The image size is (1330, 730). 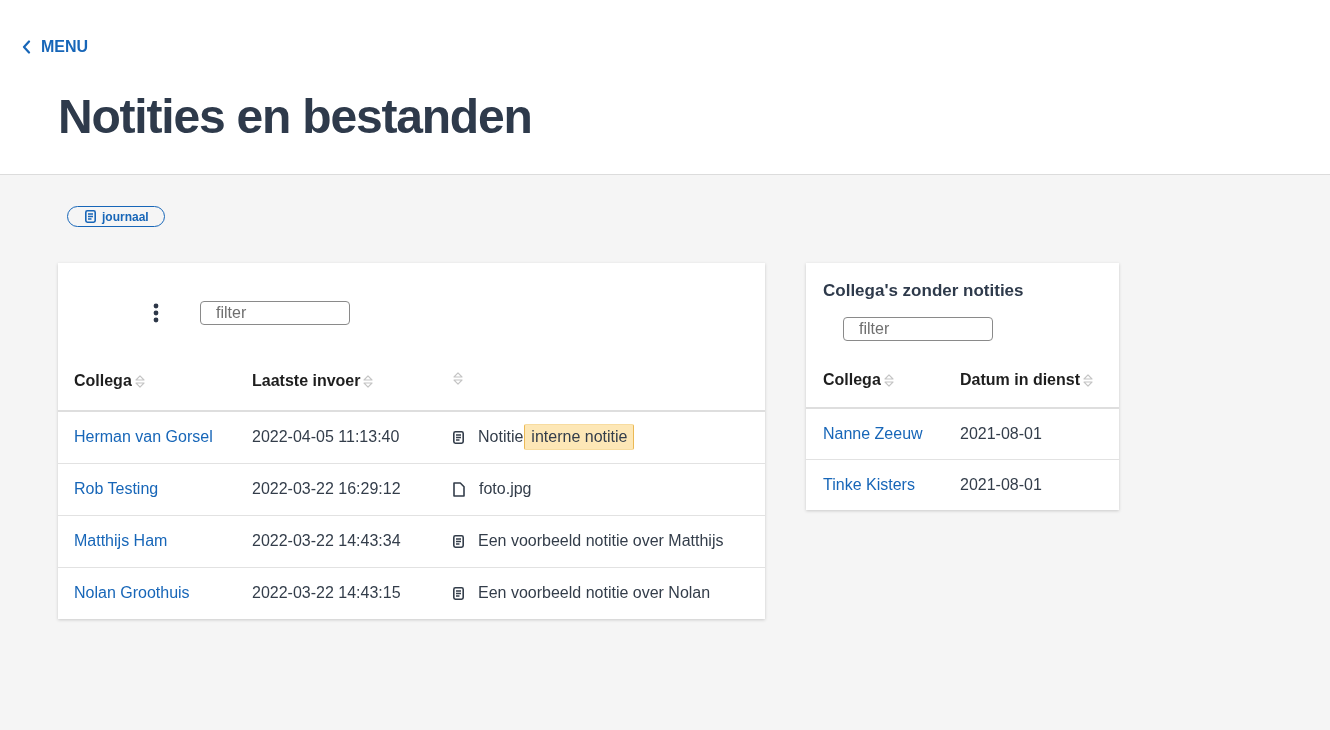 I want to click on file-name: foto.jpg, so click(x=505, y=489).